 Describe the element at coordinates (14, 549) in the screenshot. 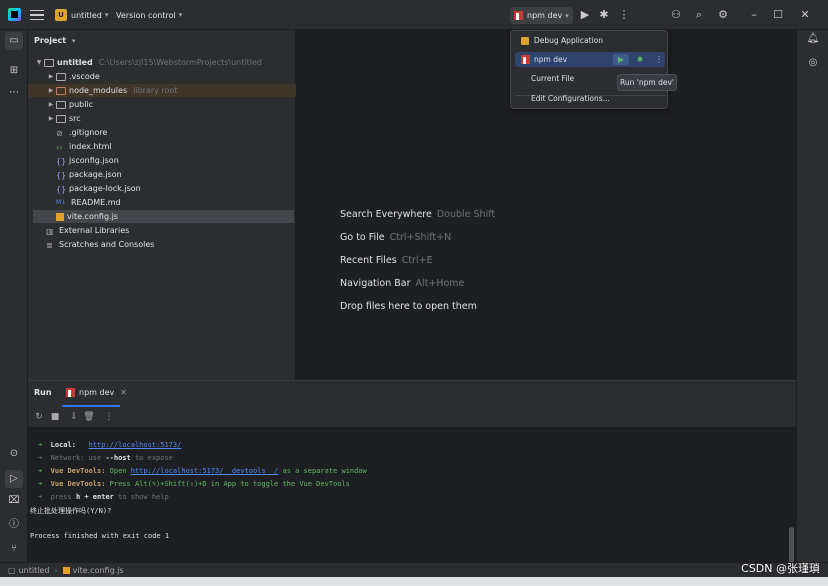

I see `git-icon: ⑂` at that location.